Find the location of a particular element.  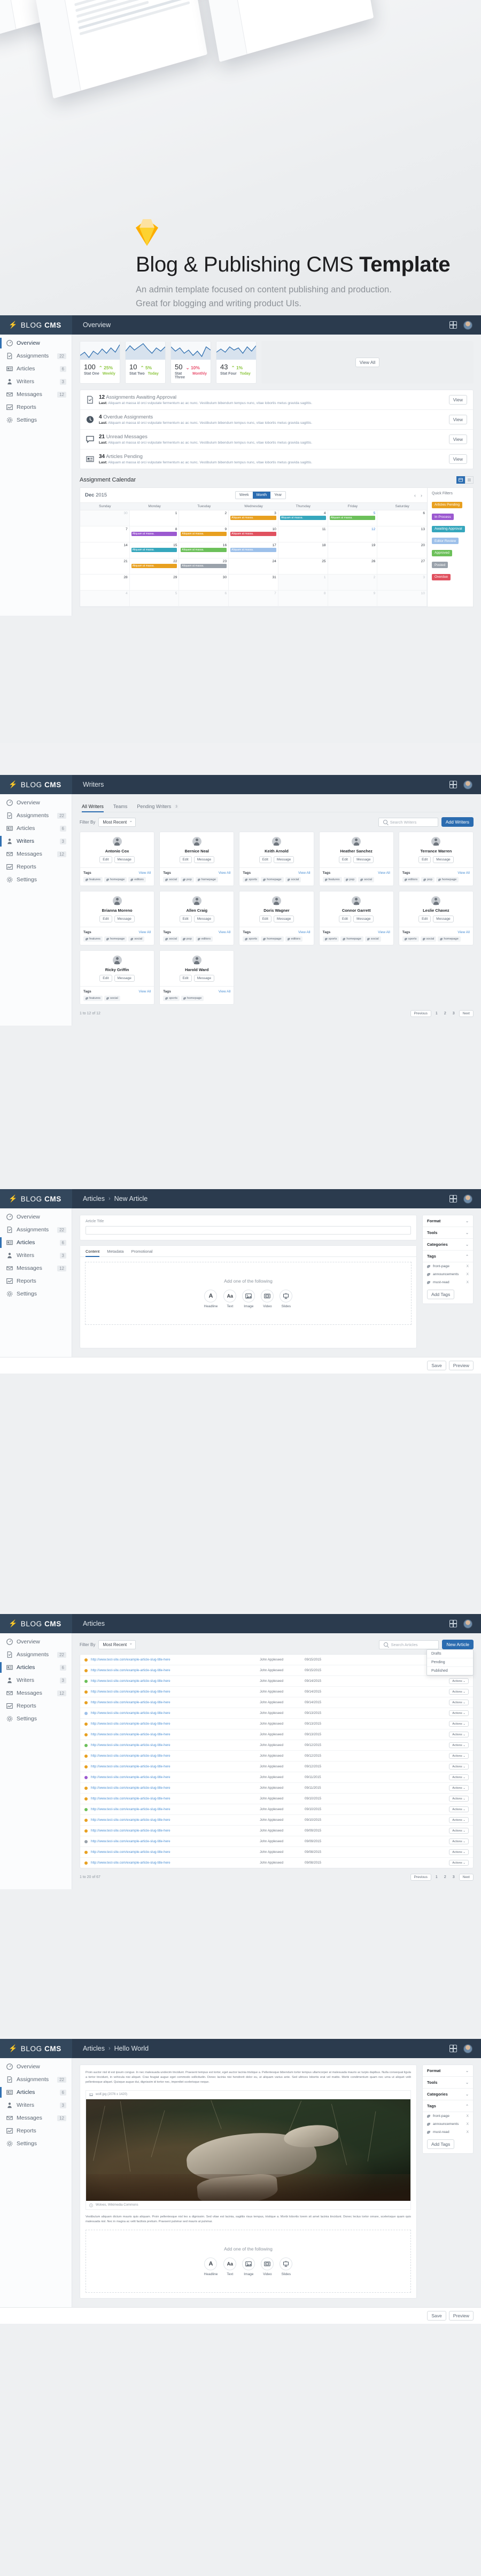

sidebar-item-articles: Articles 6 is located at coordinates (36, 1667).